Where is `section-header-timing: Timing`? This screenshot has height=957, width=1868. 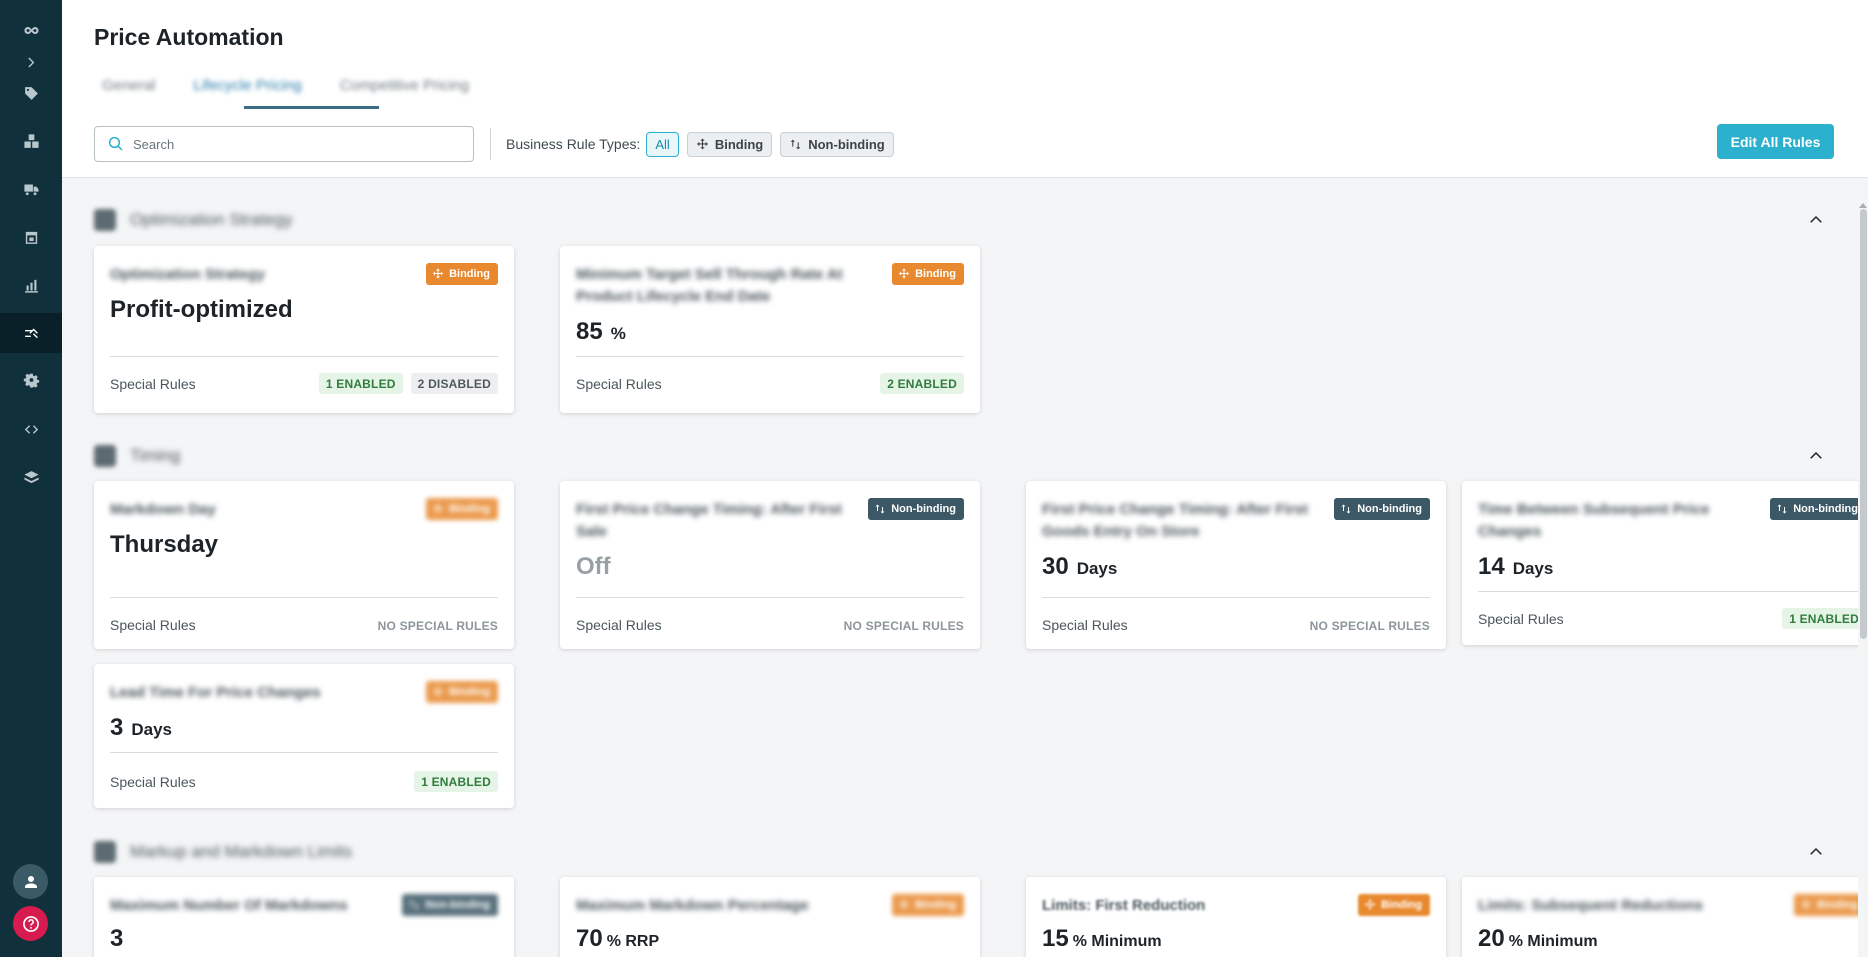
section-header-timing: Timing is located at coordinates (965, 456).